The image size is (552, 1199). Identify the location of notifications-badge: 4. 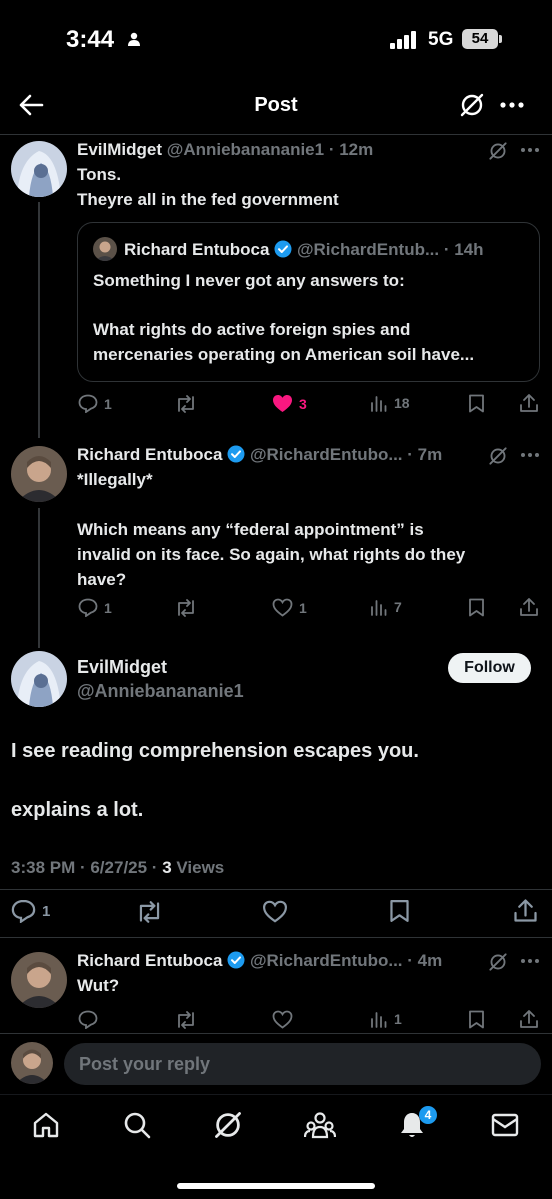
(428, 1115).